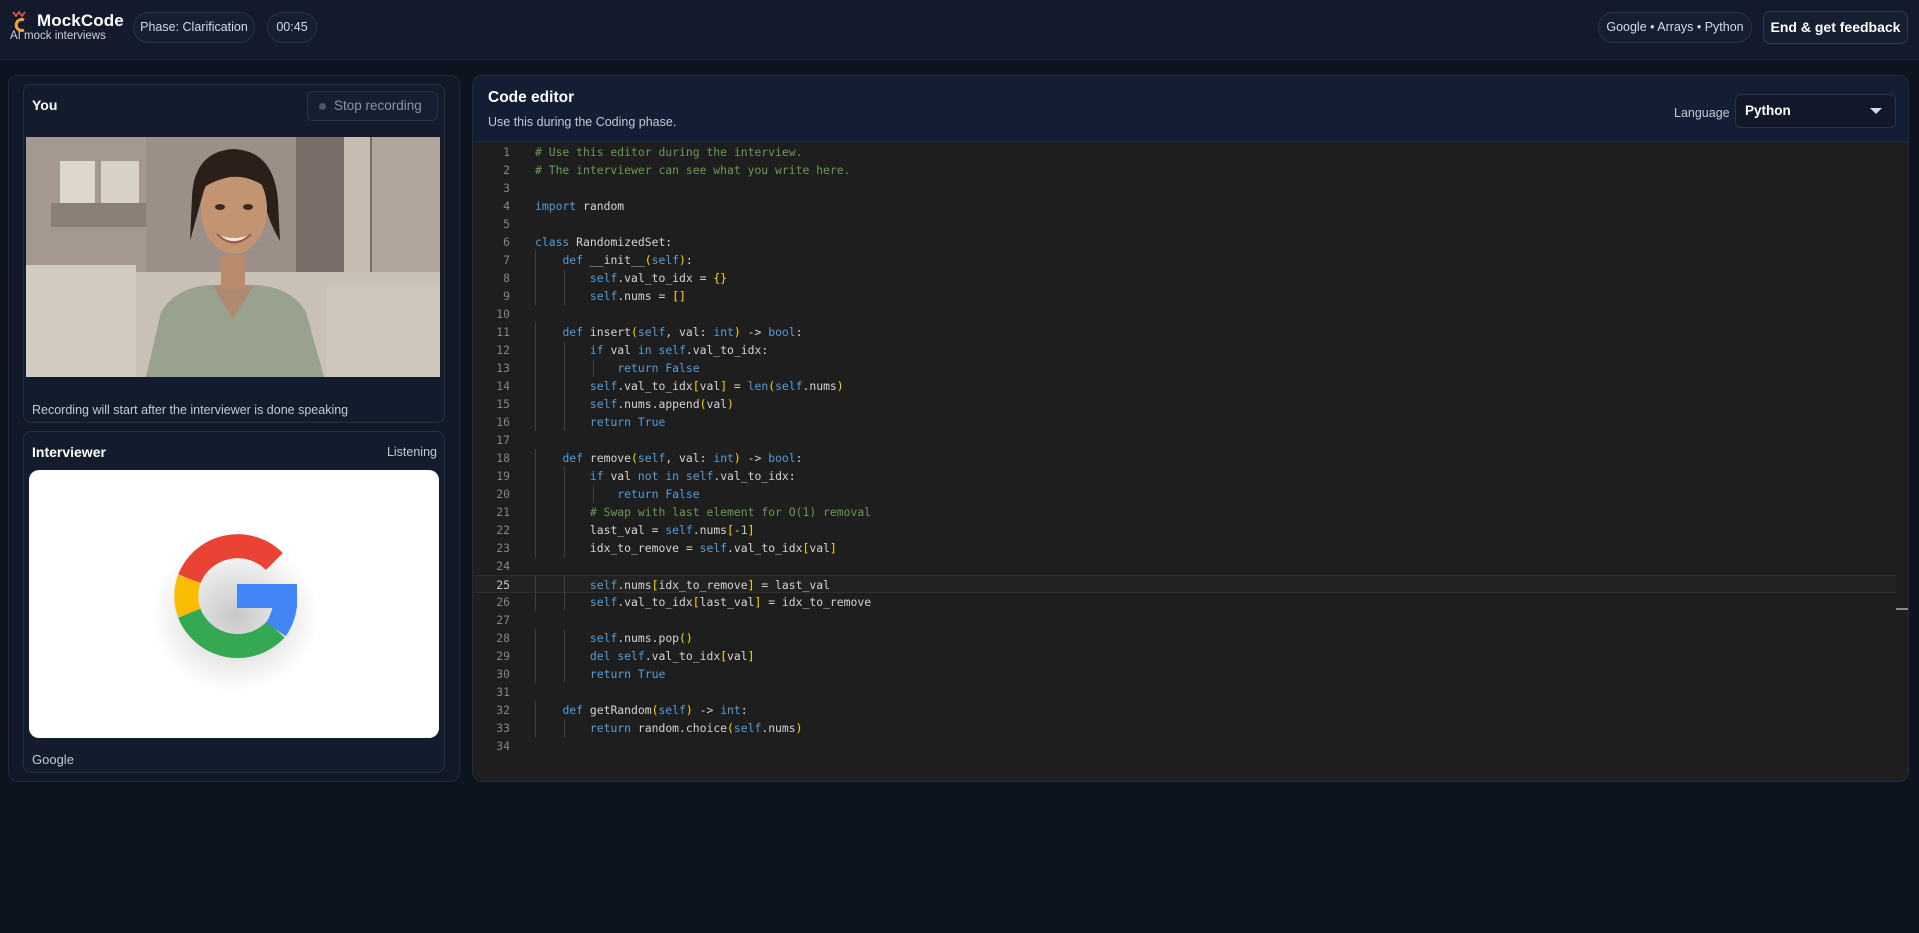  What do you see at coordinates (1184, 656) in the screenshot?
I see `code-line: 29 del self.val_to_idx[val]` at bounding box center [1184, 656].